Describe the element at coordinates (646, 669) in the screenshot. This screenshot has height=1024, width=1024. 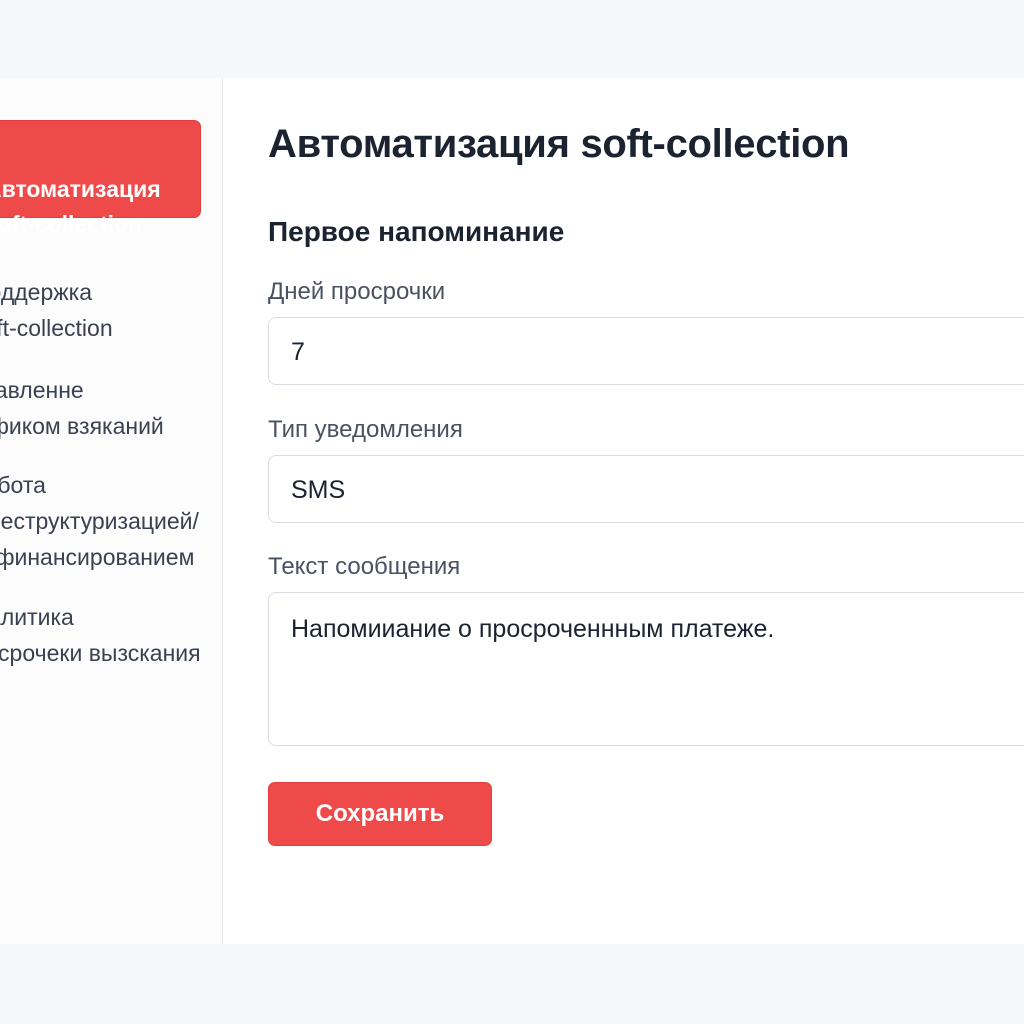
I see `message-text-area: Напомииание о просроченнным платеже.` at that location.